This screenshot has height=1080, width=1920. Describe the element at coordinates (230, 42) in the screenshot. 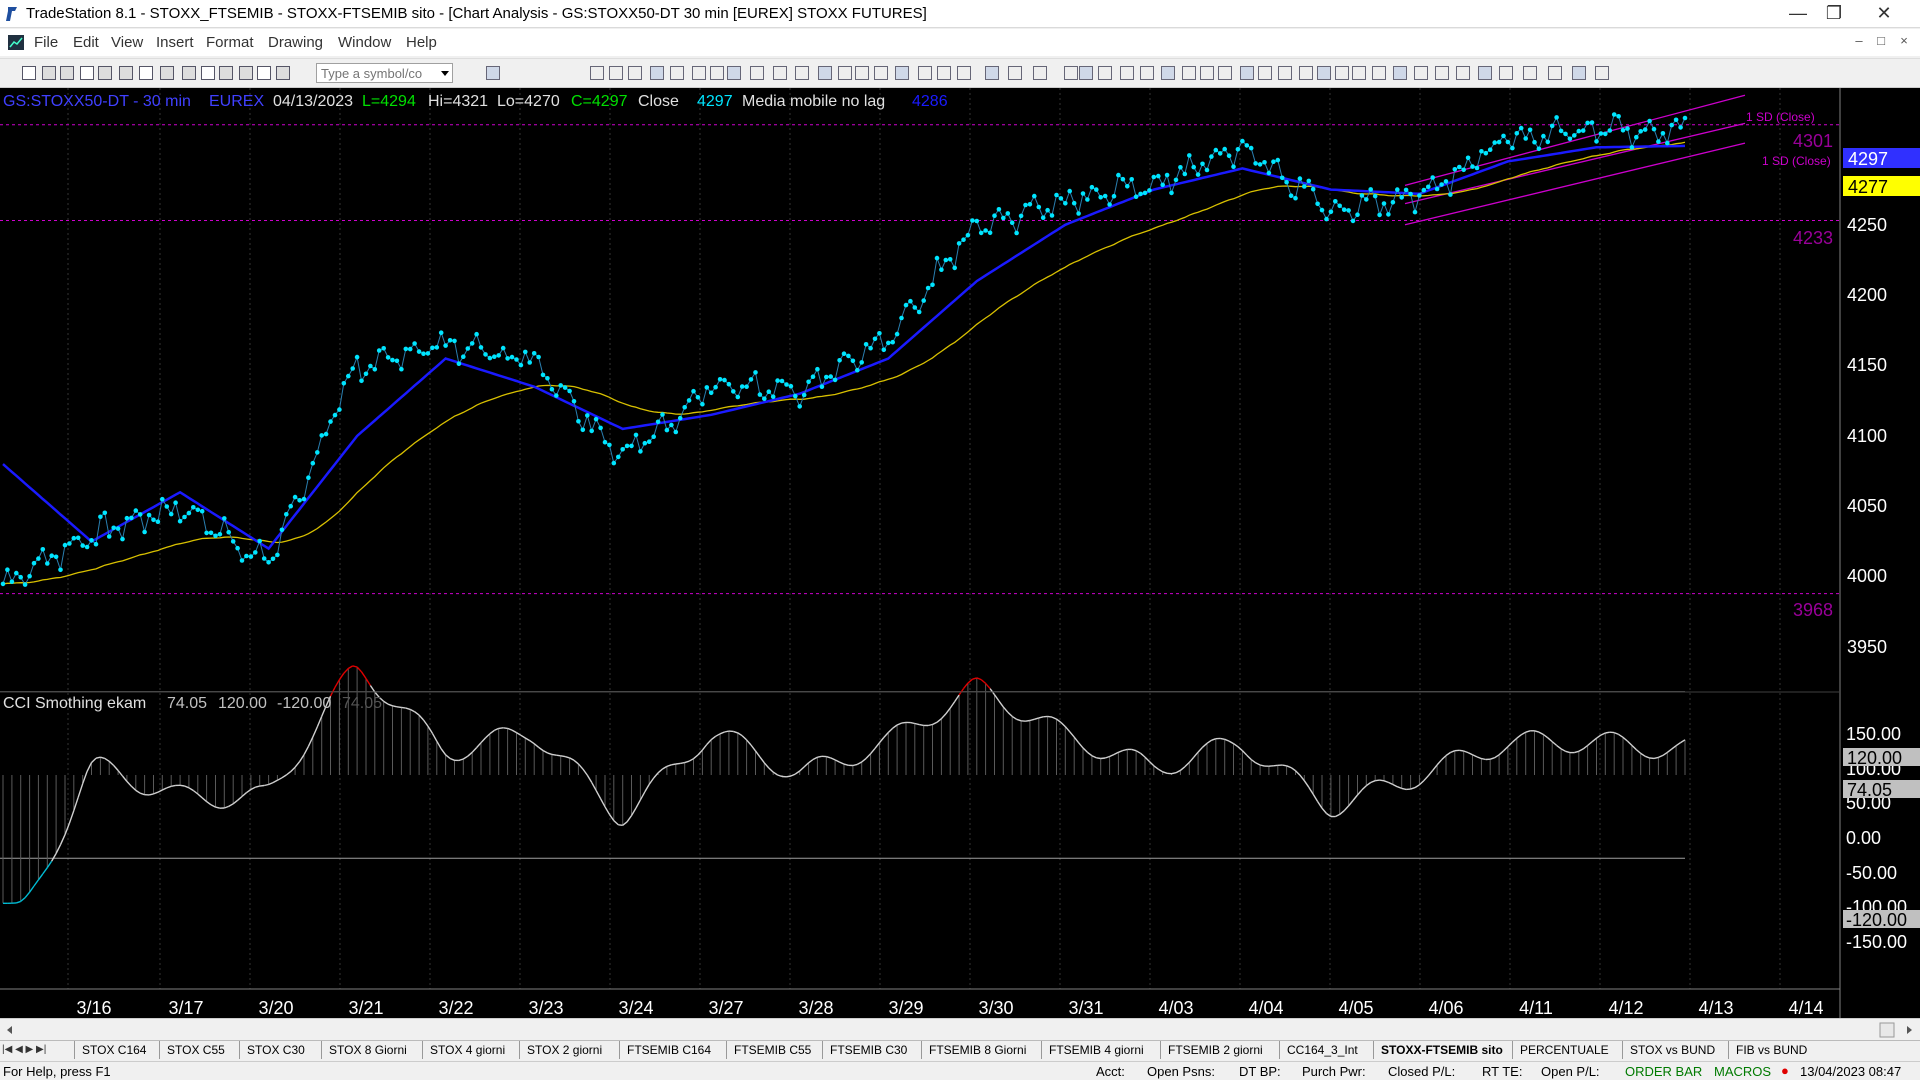

I see `menu-format: Format` at that location.